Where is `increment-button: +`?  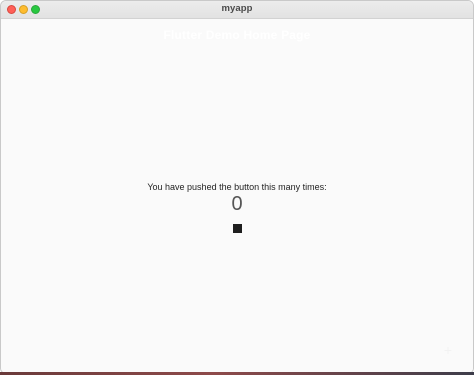
increment-button: + is located at coordinates (448, 350).